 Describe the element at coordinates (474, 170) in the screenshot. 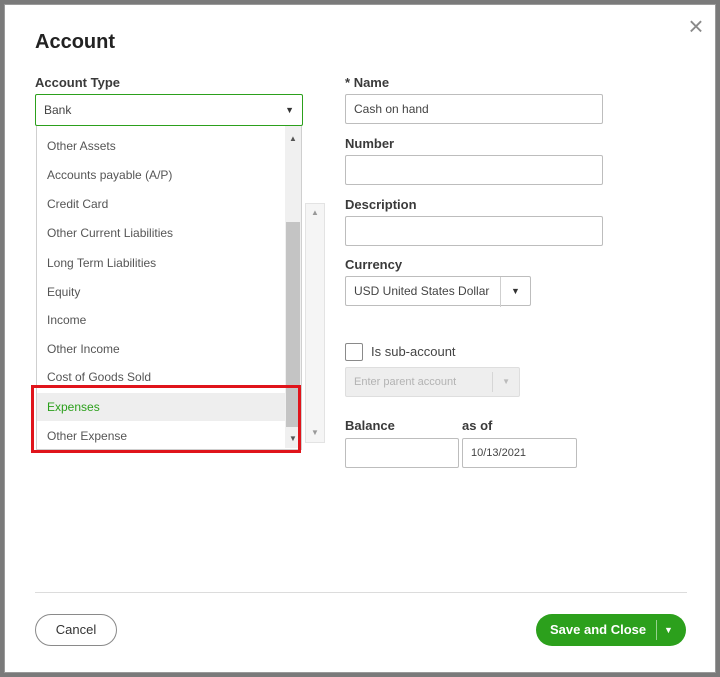

I see `number-input` at that location.